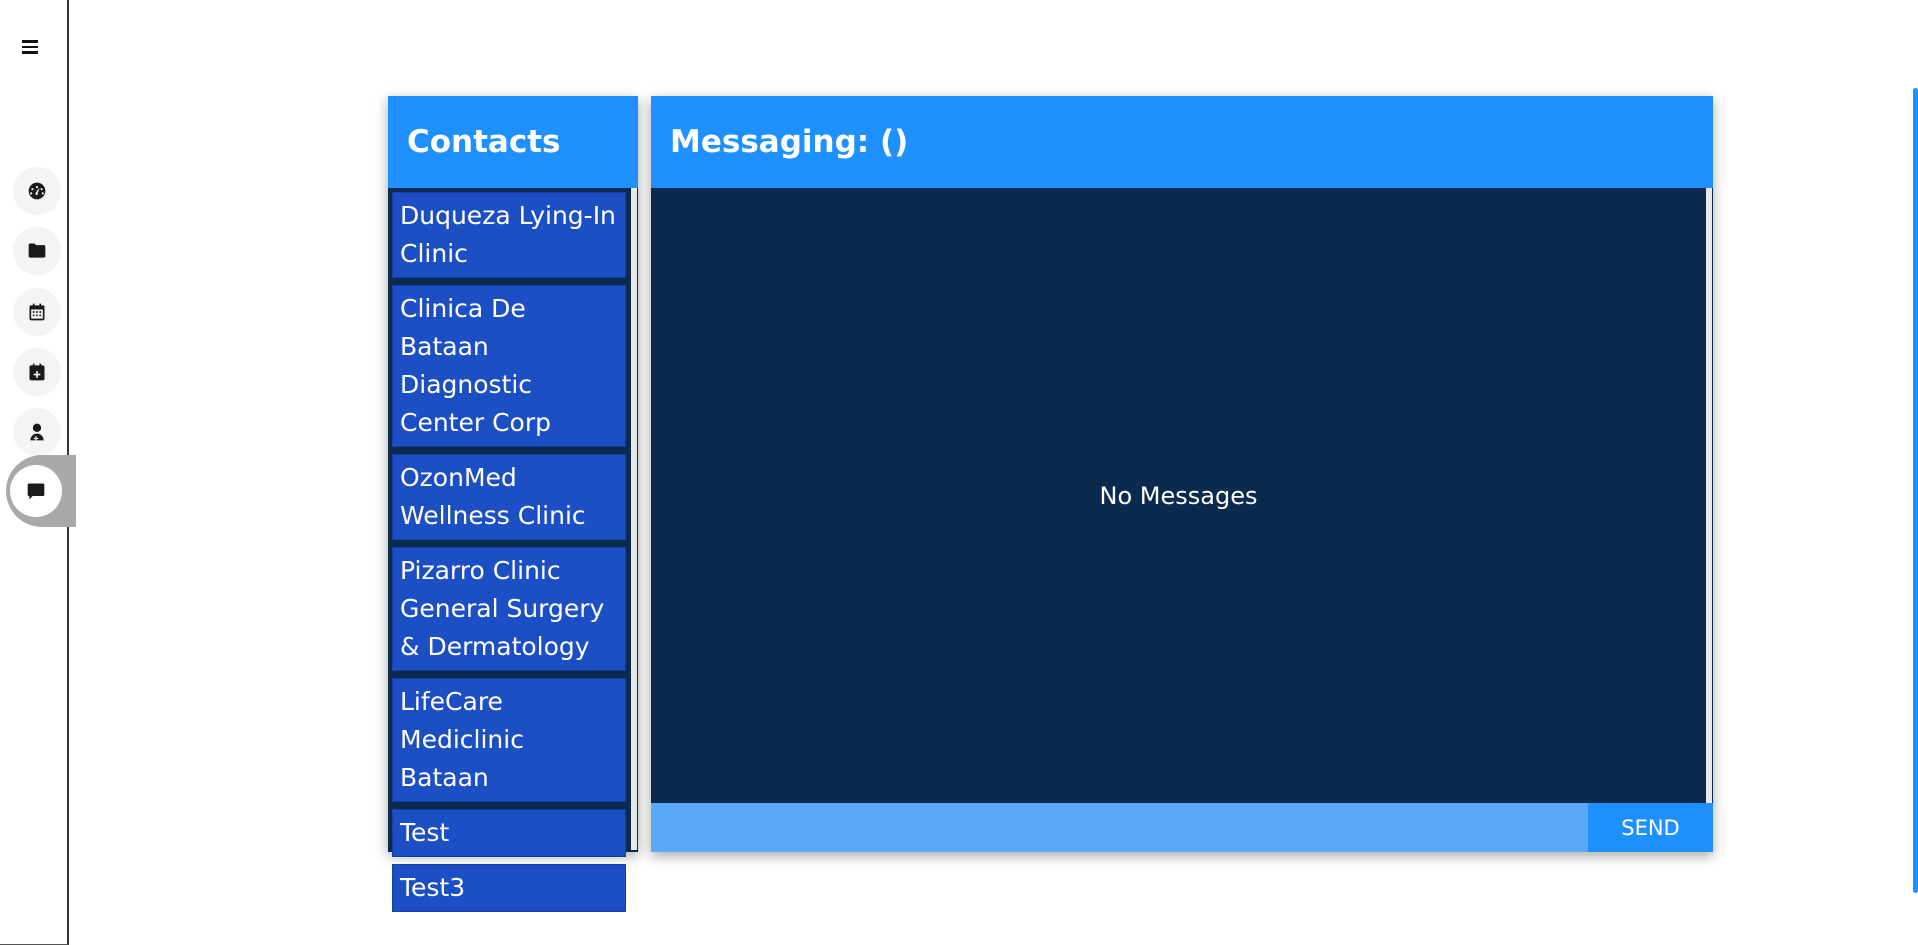 The width and height of the screenshot is (1918, 945). I want to click on sidebar-item-calendar-plus, so click(37, 372).